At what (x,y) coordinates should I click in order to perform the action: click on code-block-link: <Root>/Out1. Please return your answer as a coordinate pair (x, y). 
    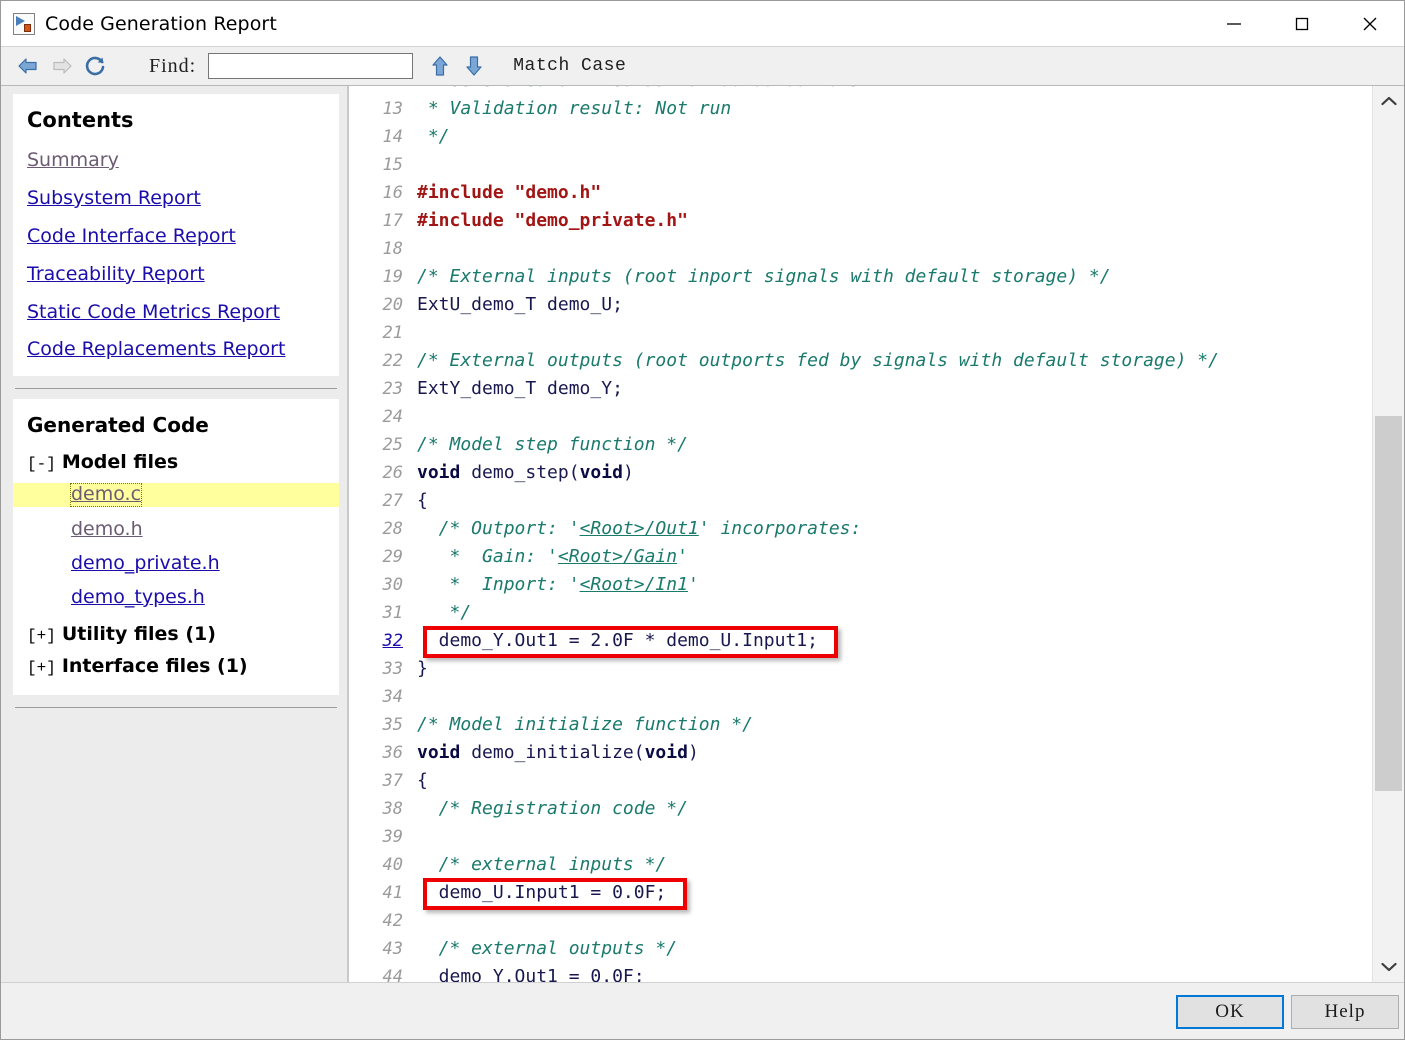
    Looking at the image, I should click on (639, 528).